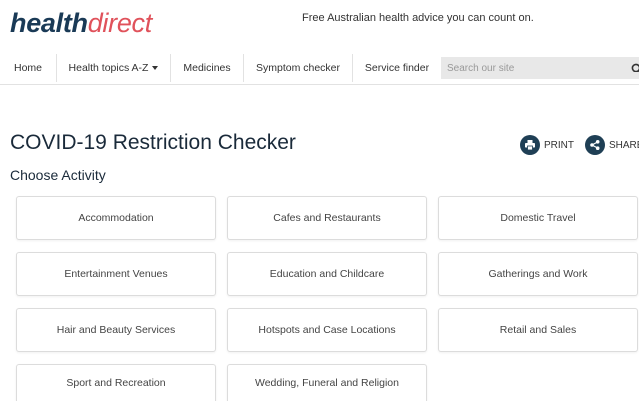  I want to click on search-icon, so click(635, 67).